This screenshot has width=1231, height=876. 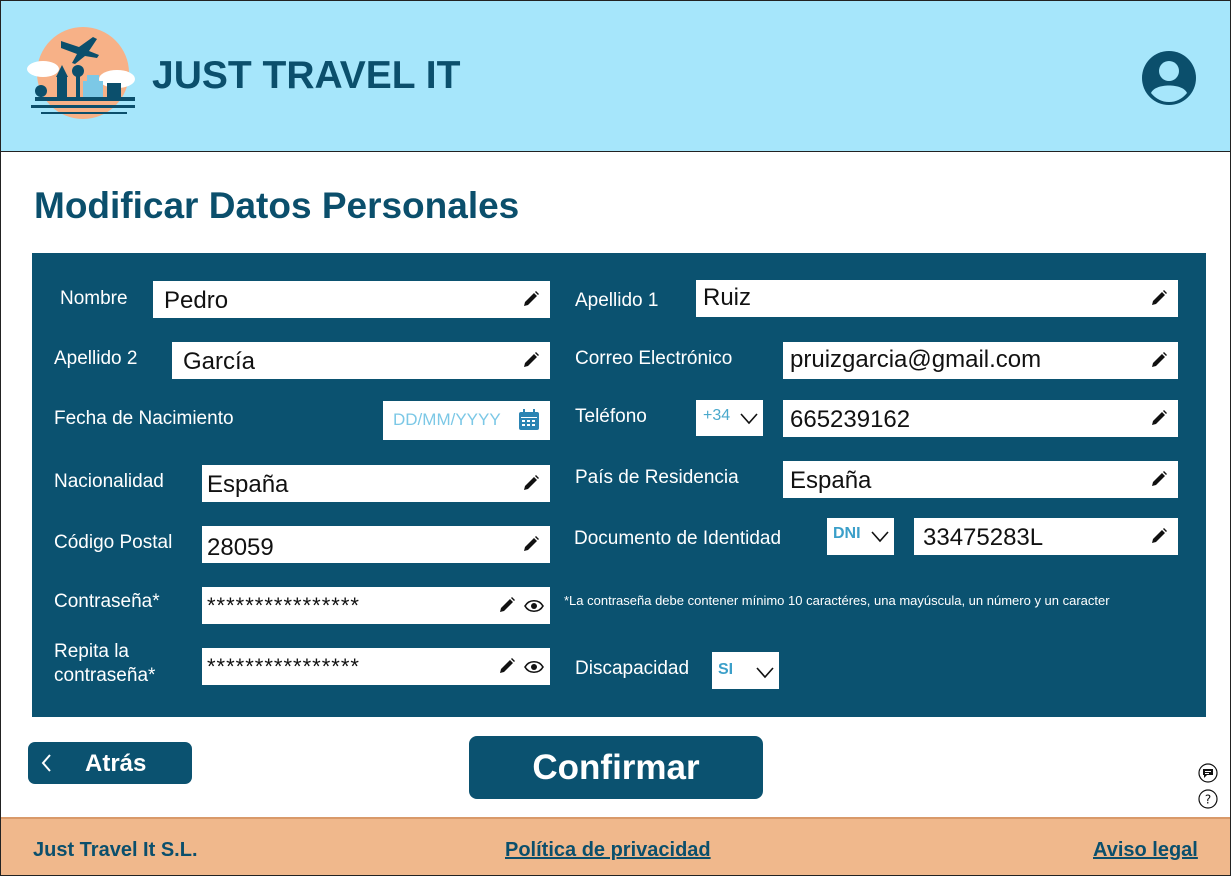 I want to click on chat-icon, so click(x=1208, y=773).